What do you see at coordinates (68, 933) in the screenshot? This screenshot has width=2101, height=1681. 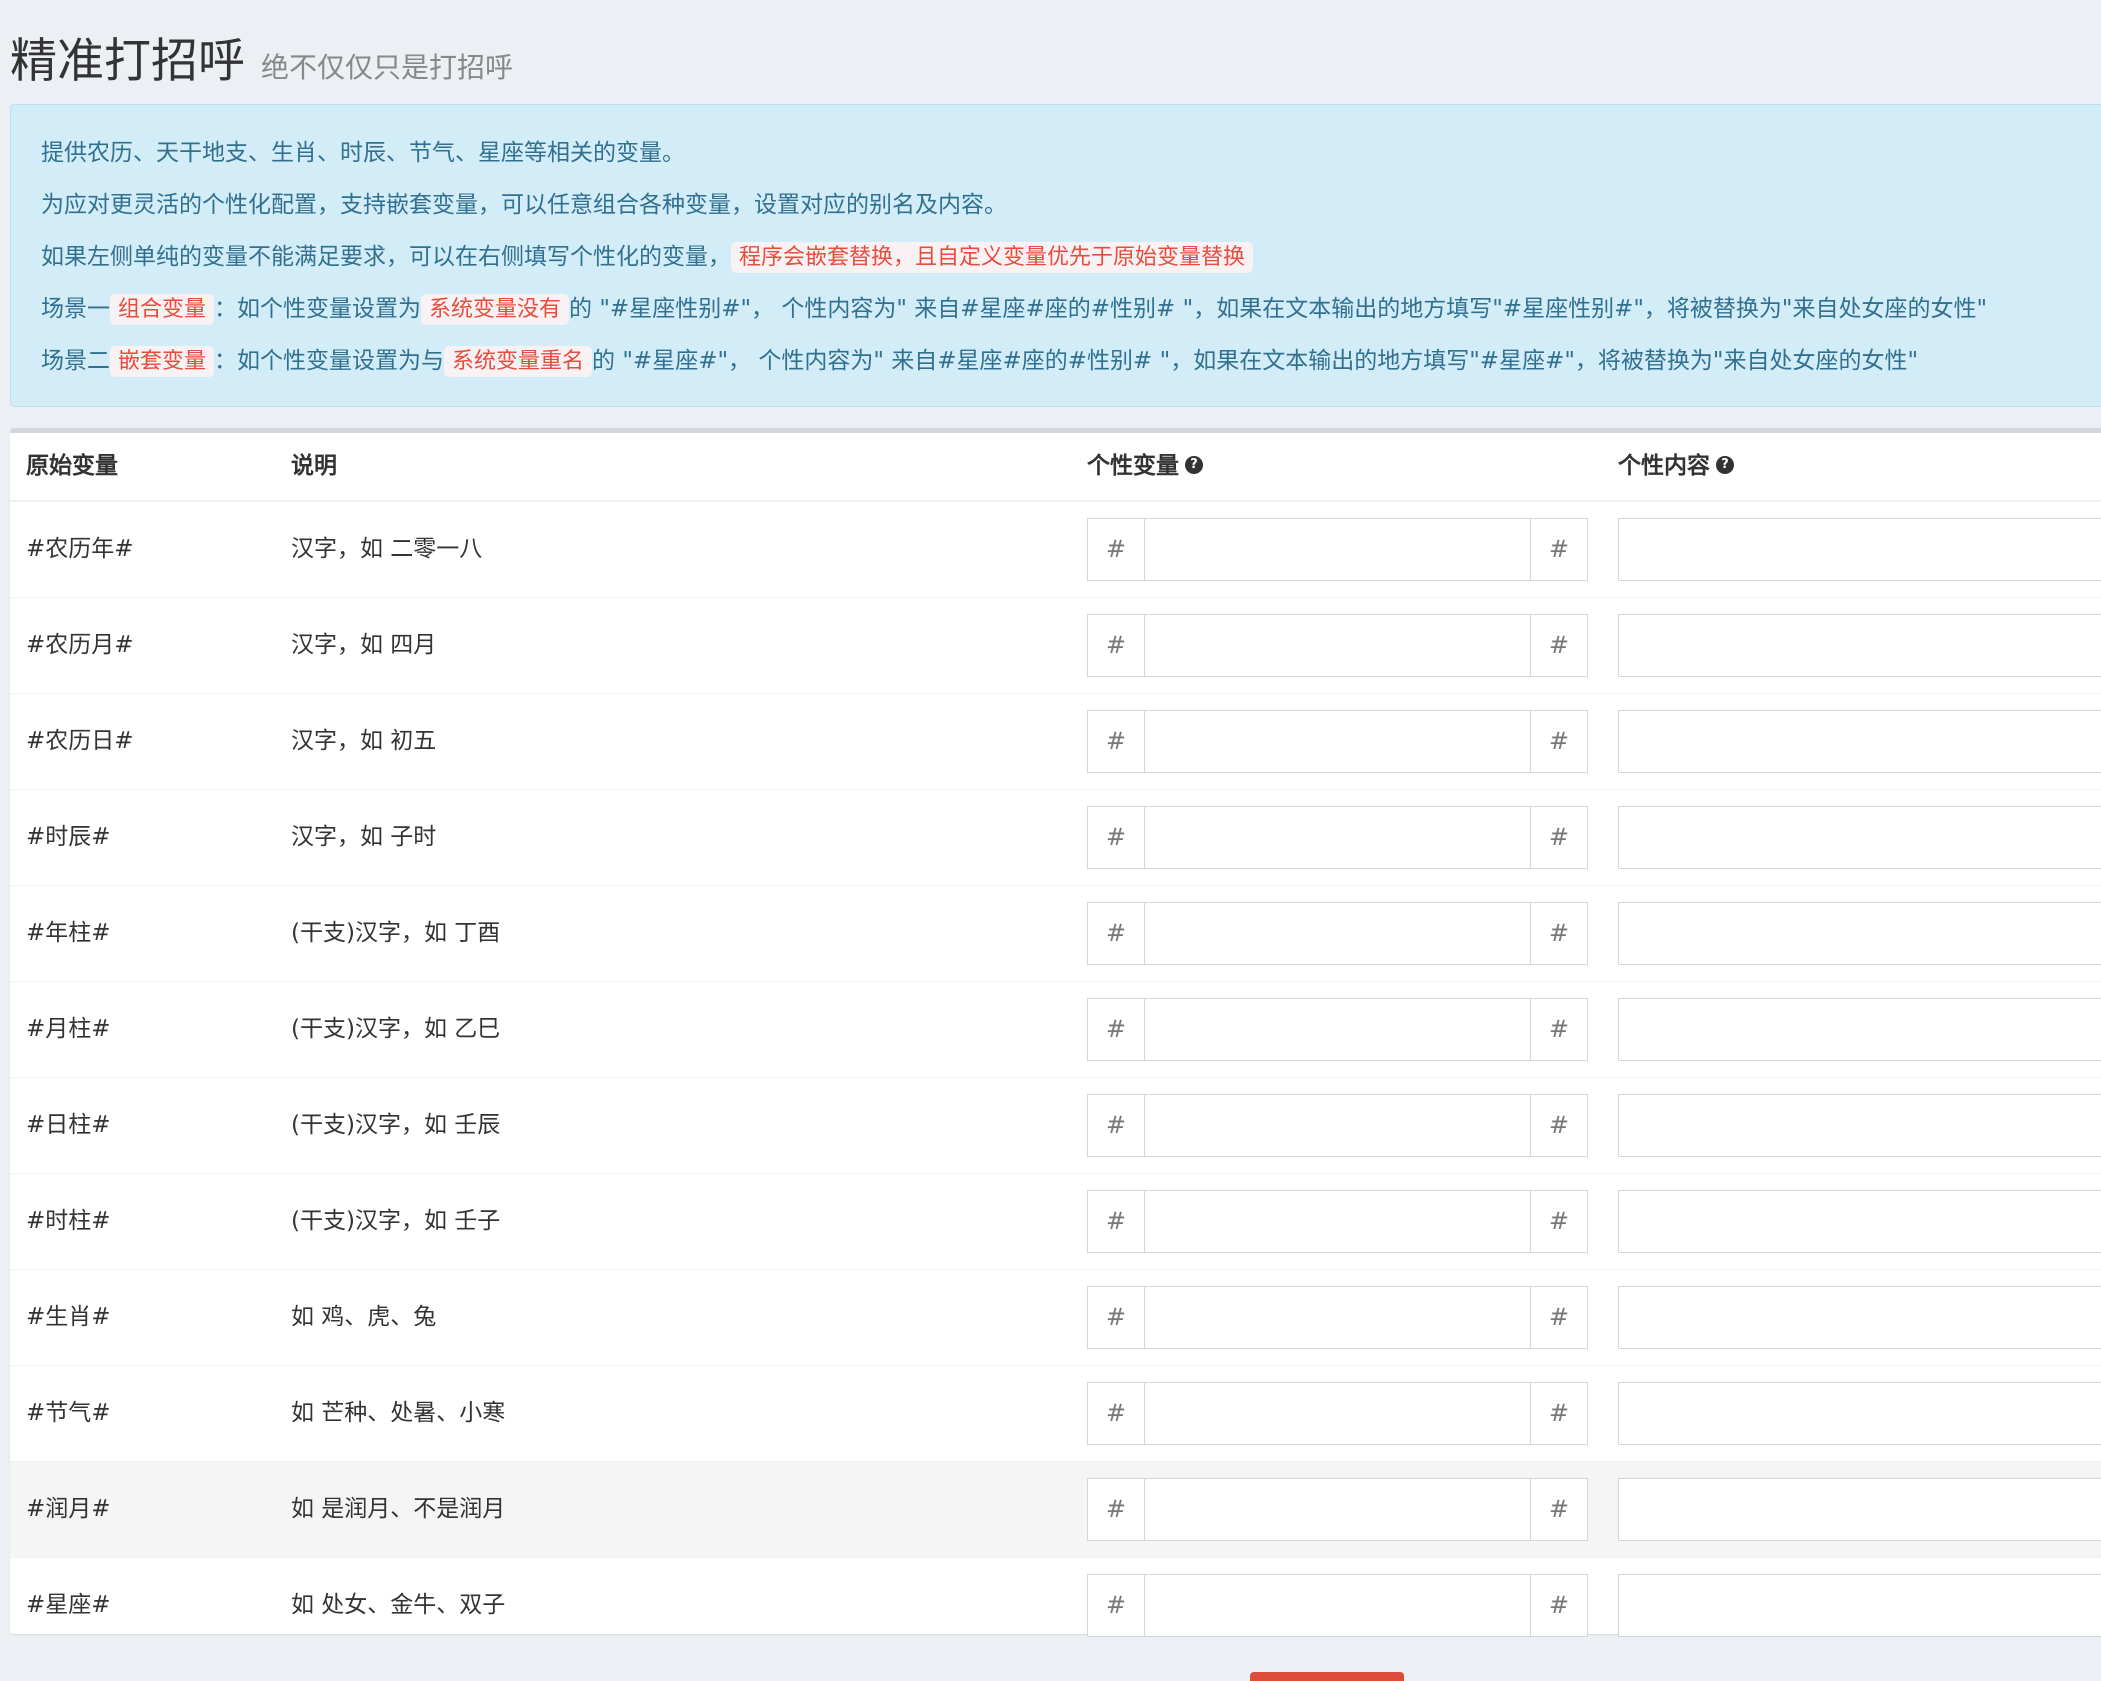 I see `variable-name: #年柱#` at bounding box center [68, 933].